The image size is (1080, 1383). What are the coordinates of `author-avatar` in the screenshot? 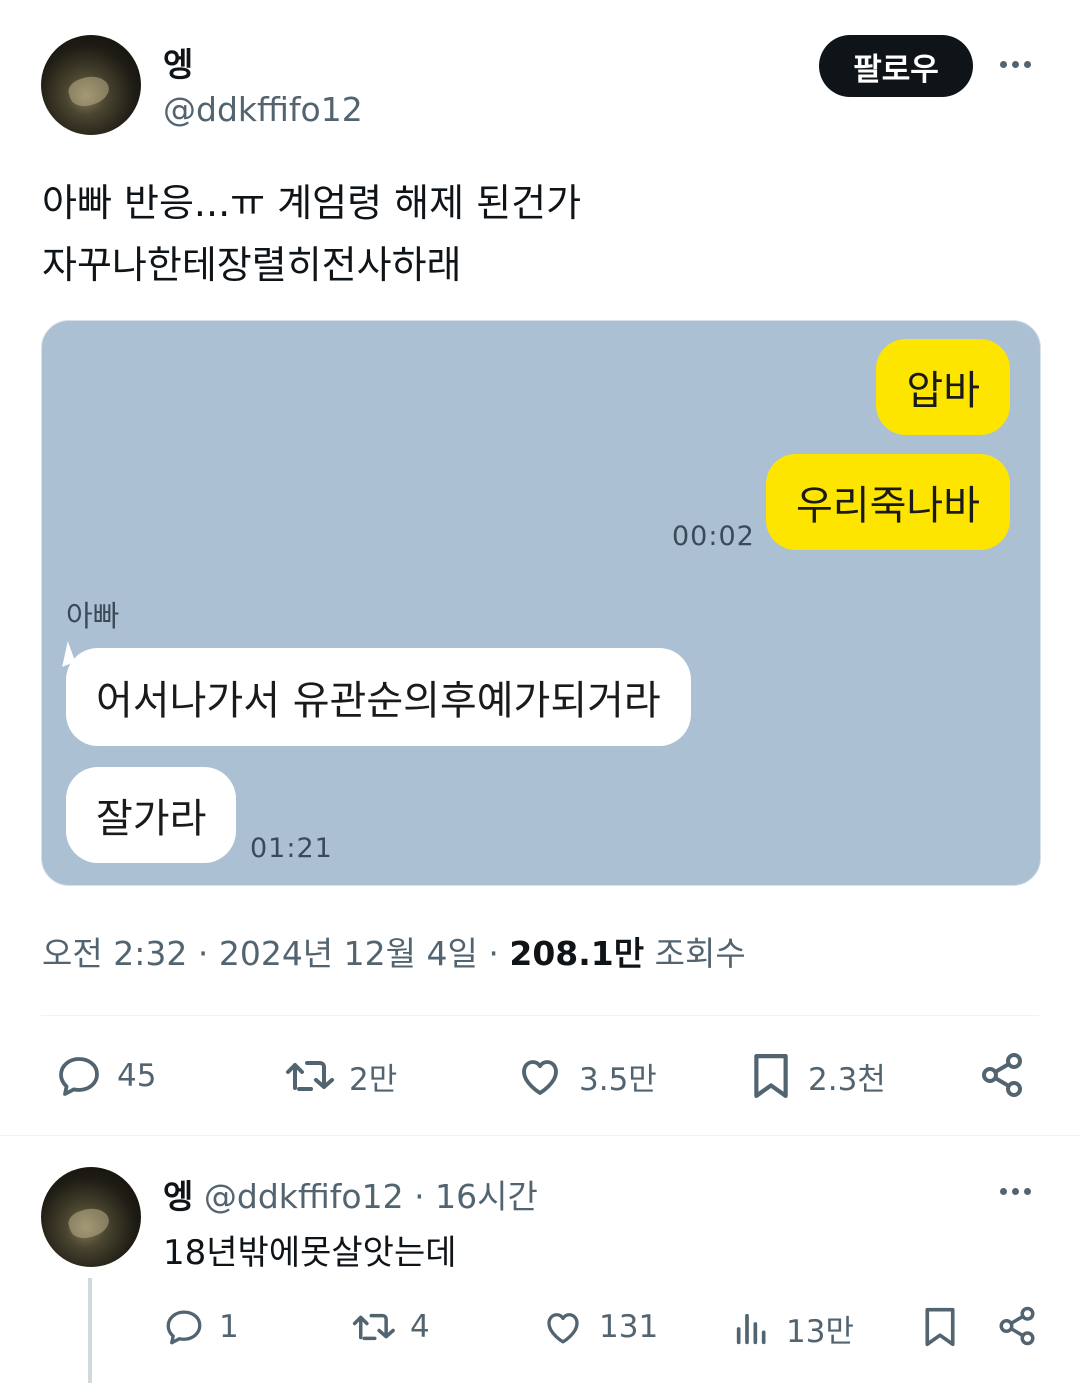 It's located at (91, 85).